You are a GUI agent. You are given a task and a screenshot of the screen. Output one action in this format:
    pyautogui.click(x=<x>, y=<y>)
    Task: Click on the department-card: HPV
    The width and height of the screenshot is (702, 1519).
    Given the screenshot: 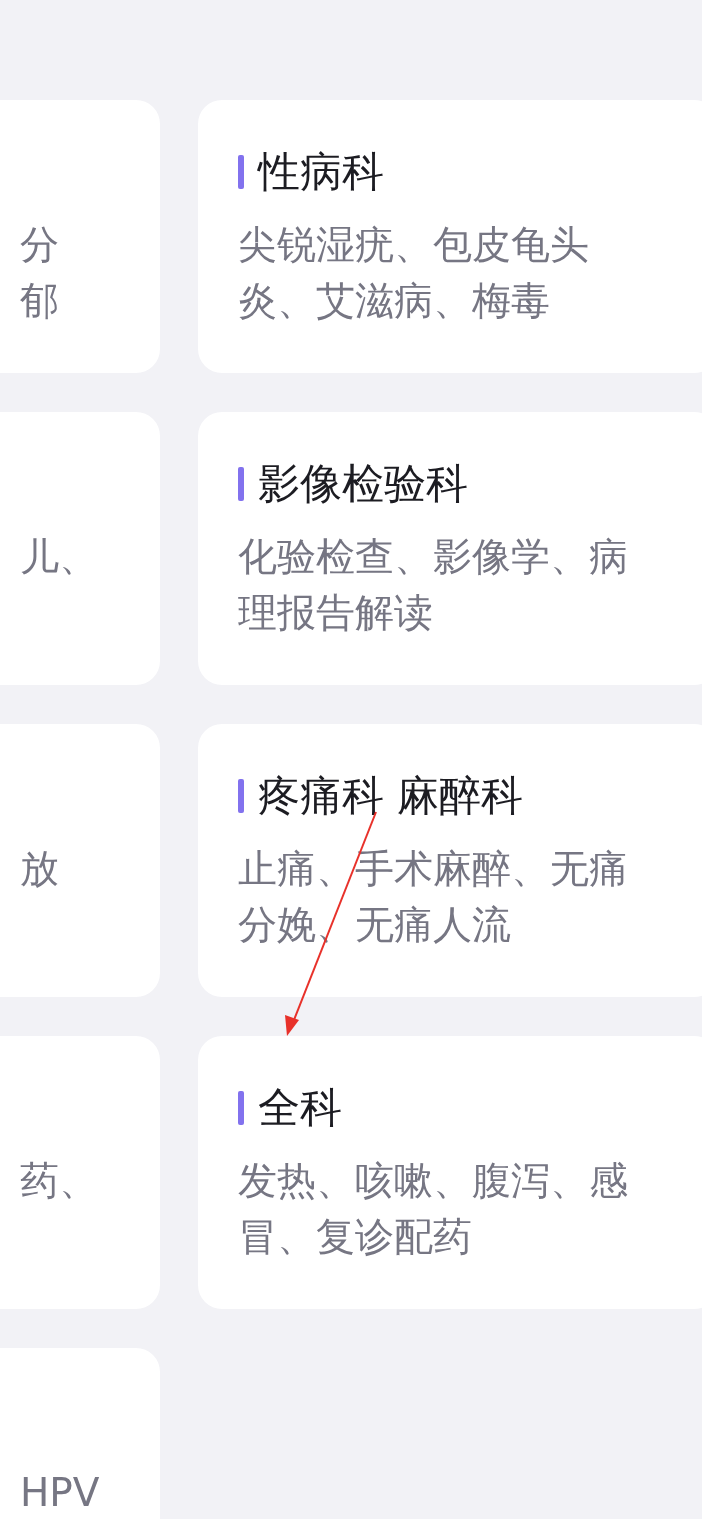 What is the action you would take?
    pyautogui.click(x=80, y=1433)
    